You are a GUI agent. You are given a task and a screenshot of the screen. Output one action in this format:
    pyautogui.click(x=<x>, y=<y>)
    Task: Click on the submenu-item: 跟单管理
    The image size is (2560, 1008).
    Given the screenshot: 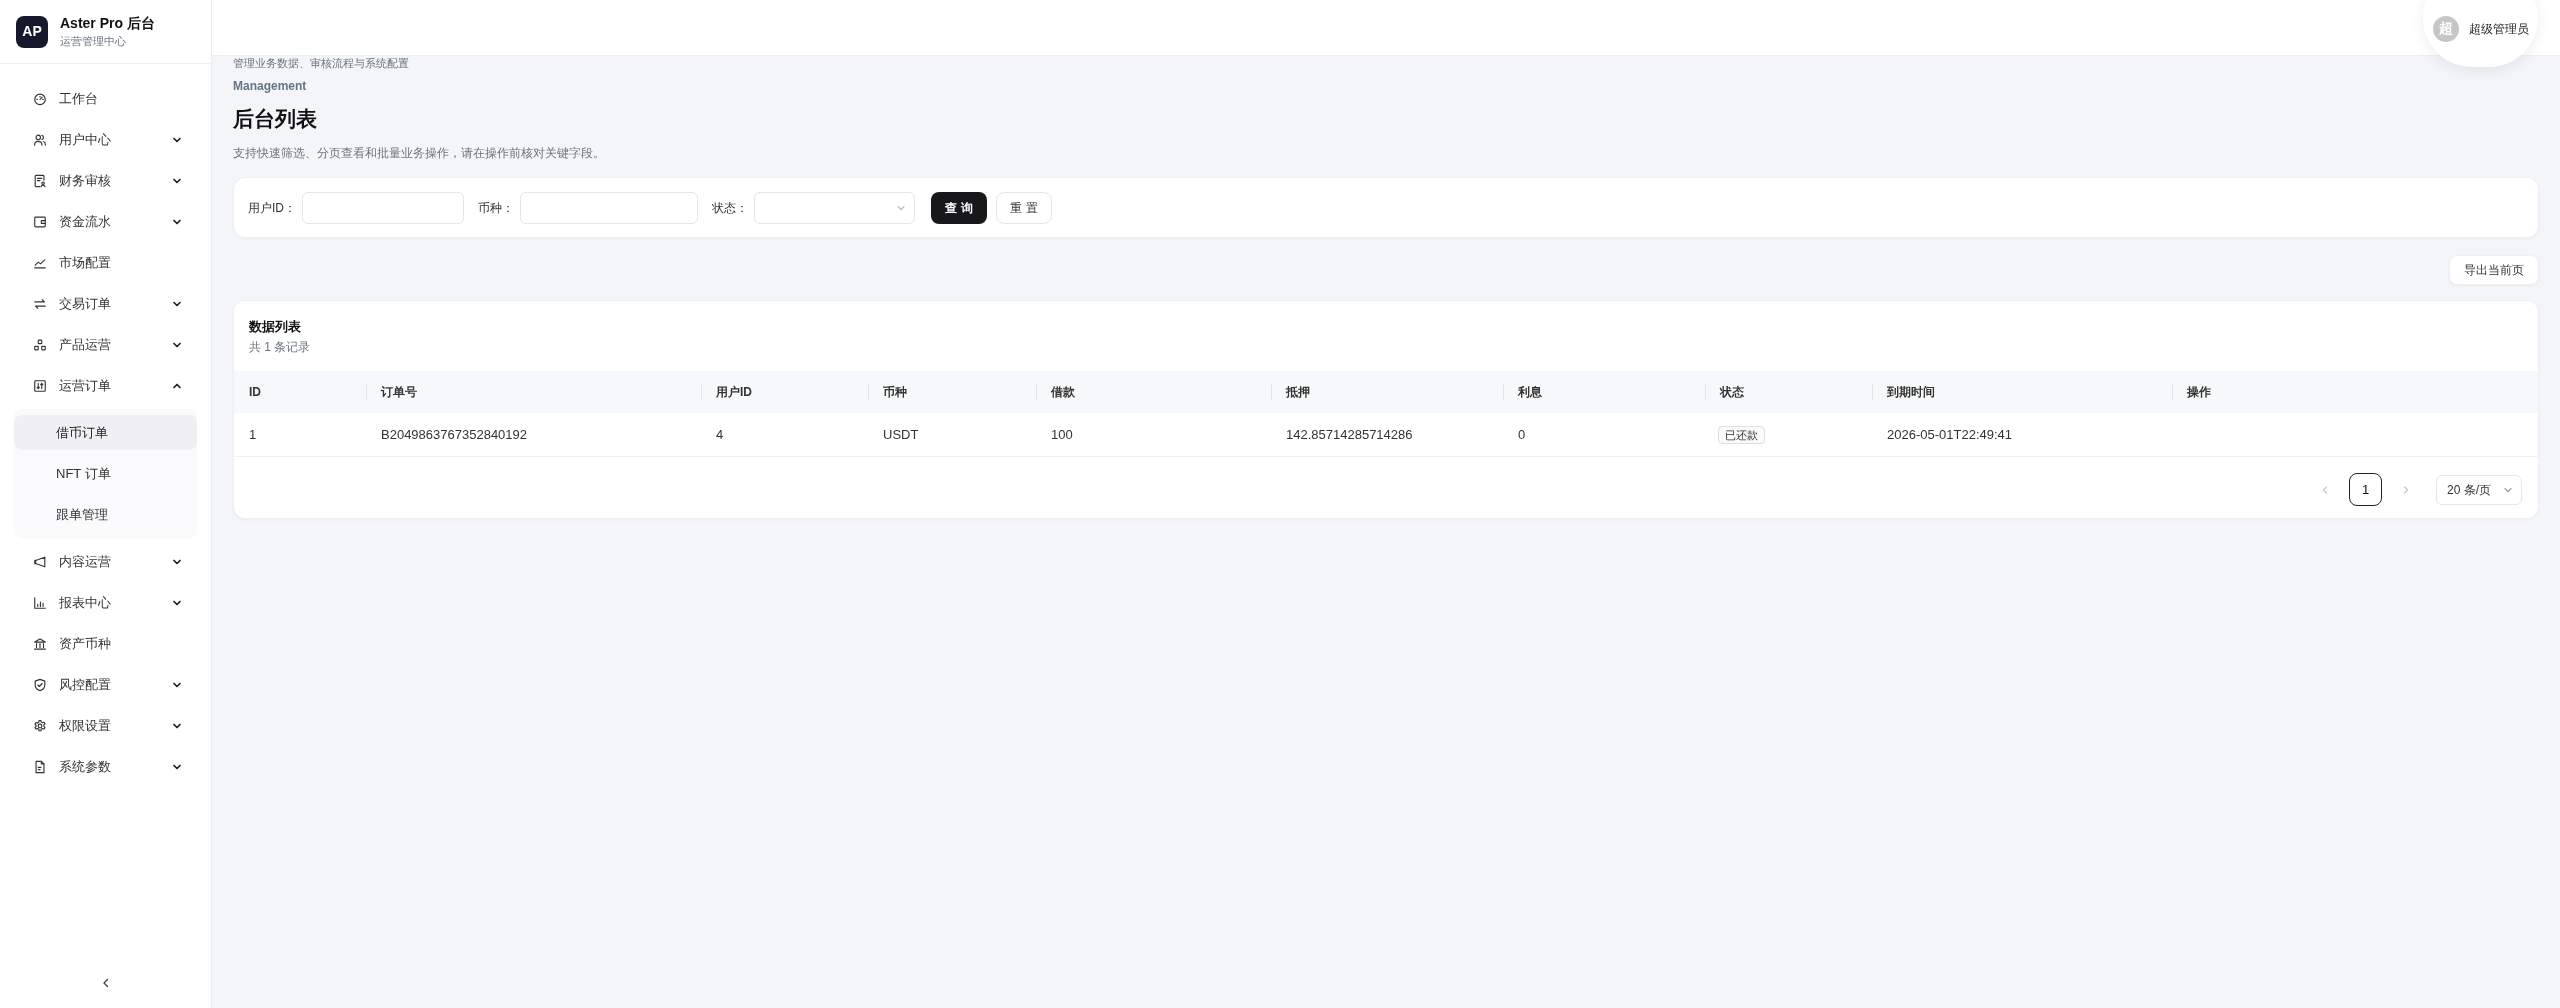 What is the action you would take?
    pyautogui.click(x=105, y=514)
    